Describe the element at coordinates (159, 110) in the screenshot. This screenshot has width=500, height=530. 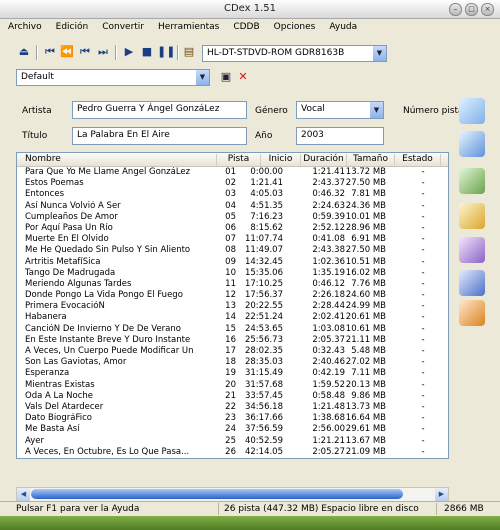
I see `artist-field: Pedro Guerra Y Ángel GonzáLez` at that location.